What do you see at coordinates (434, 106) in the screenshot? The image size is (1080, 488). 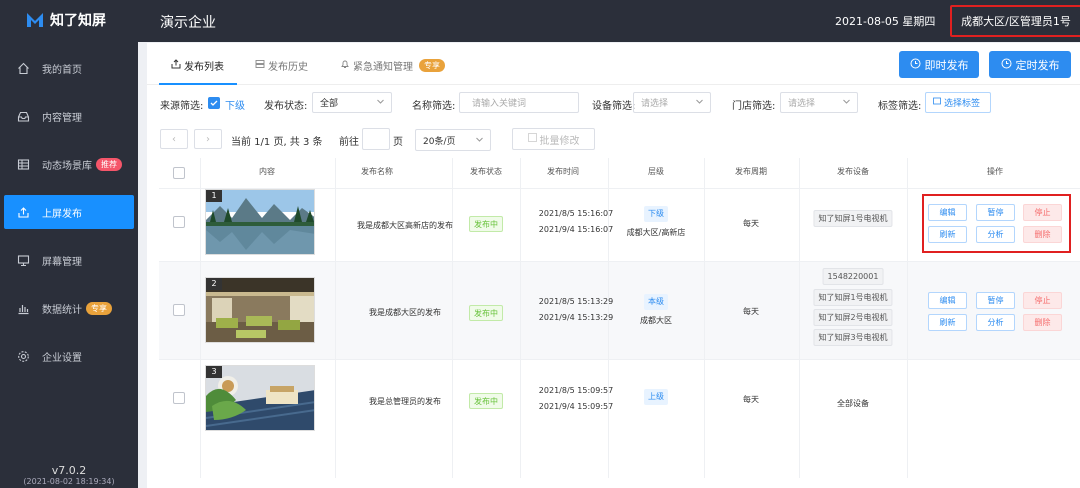 I see `name-filter-label: 名称筛选:` at bounding box center [434, 106].